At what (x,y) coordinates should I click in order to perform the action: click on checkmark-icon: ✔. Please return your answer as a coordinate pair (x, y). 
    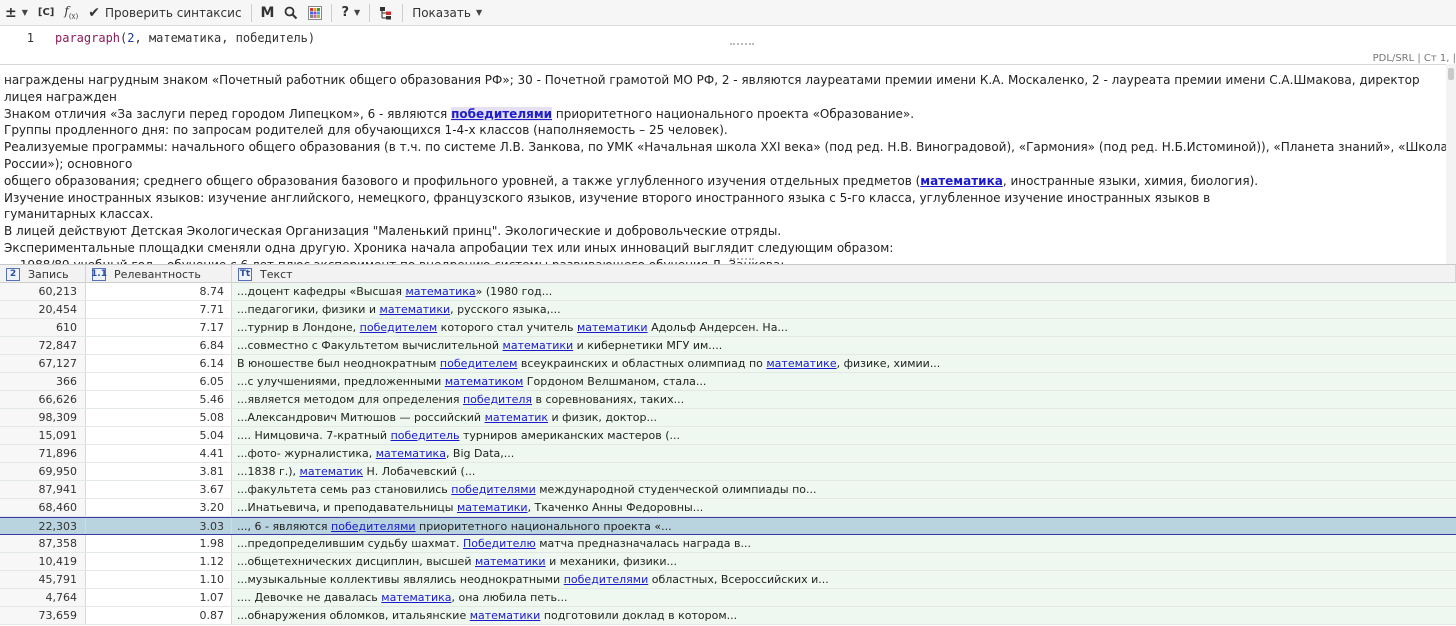
    Looking at the image, I should click on (94, 12).